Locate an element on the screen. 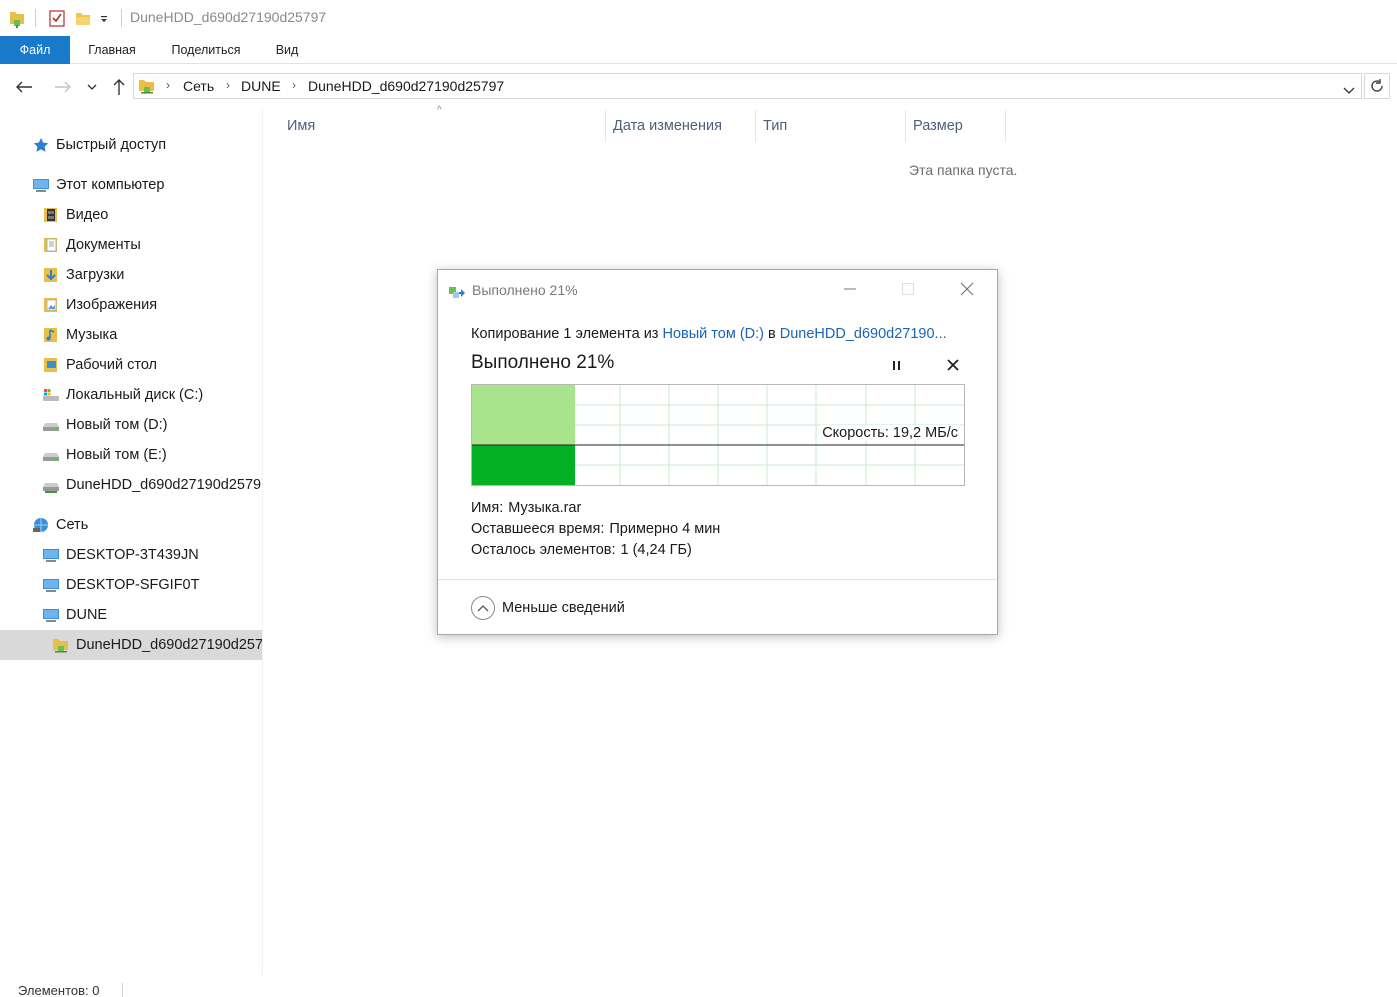 The width and height of the screenshot is (1397, 997). empty-folder-message: Эта папка пуста. is located at coordinates (963, 170).